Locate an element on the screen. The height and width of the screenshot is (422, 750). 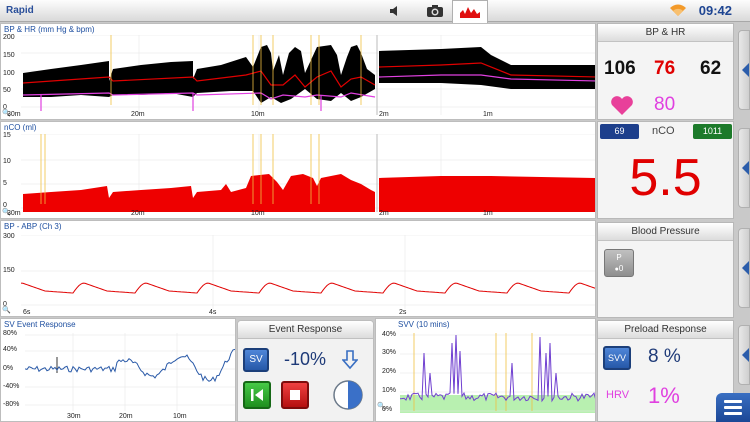
nco-value: 5.5 is located at coordinates (665, 178).